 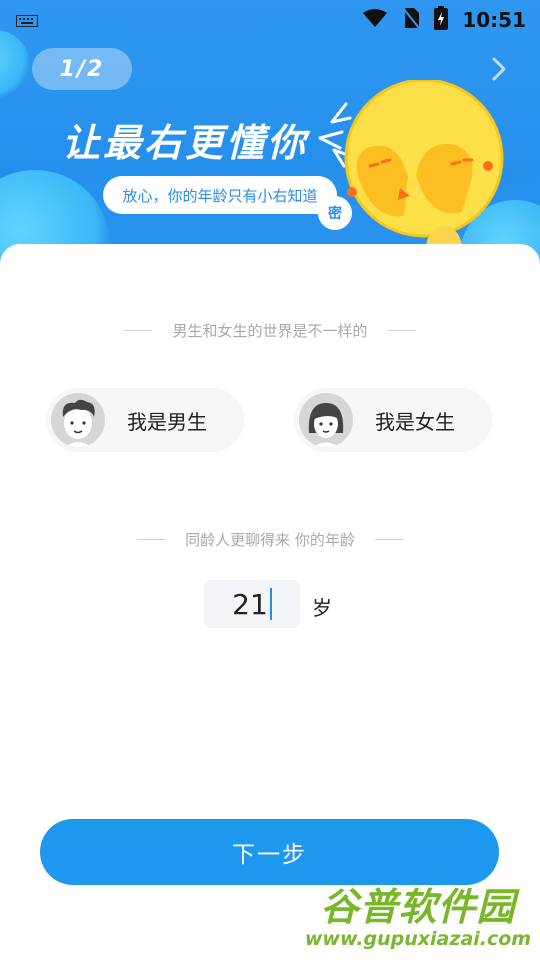 What do you see at coordinates (82, 69) in the screenshot?
I see `step-indicator: 1/2` at bounding box center [82, 69].